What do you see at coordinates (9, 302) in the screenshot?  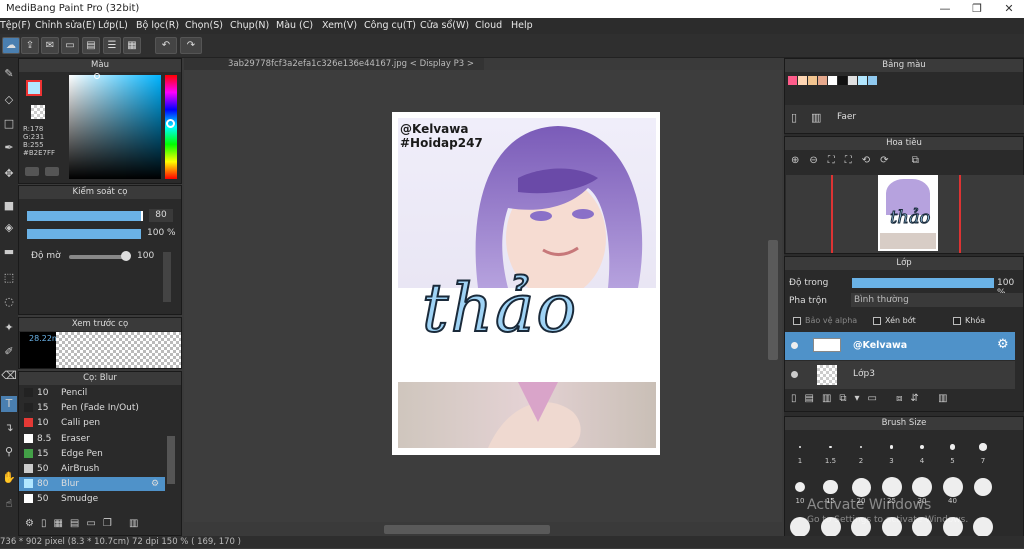 I see `lasso-tool-icon: ◌` at bounding box center [9, 302].